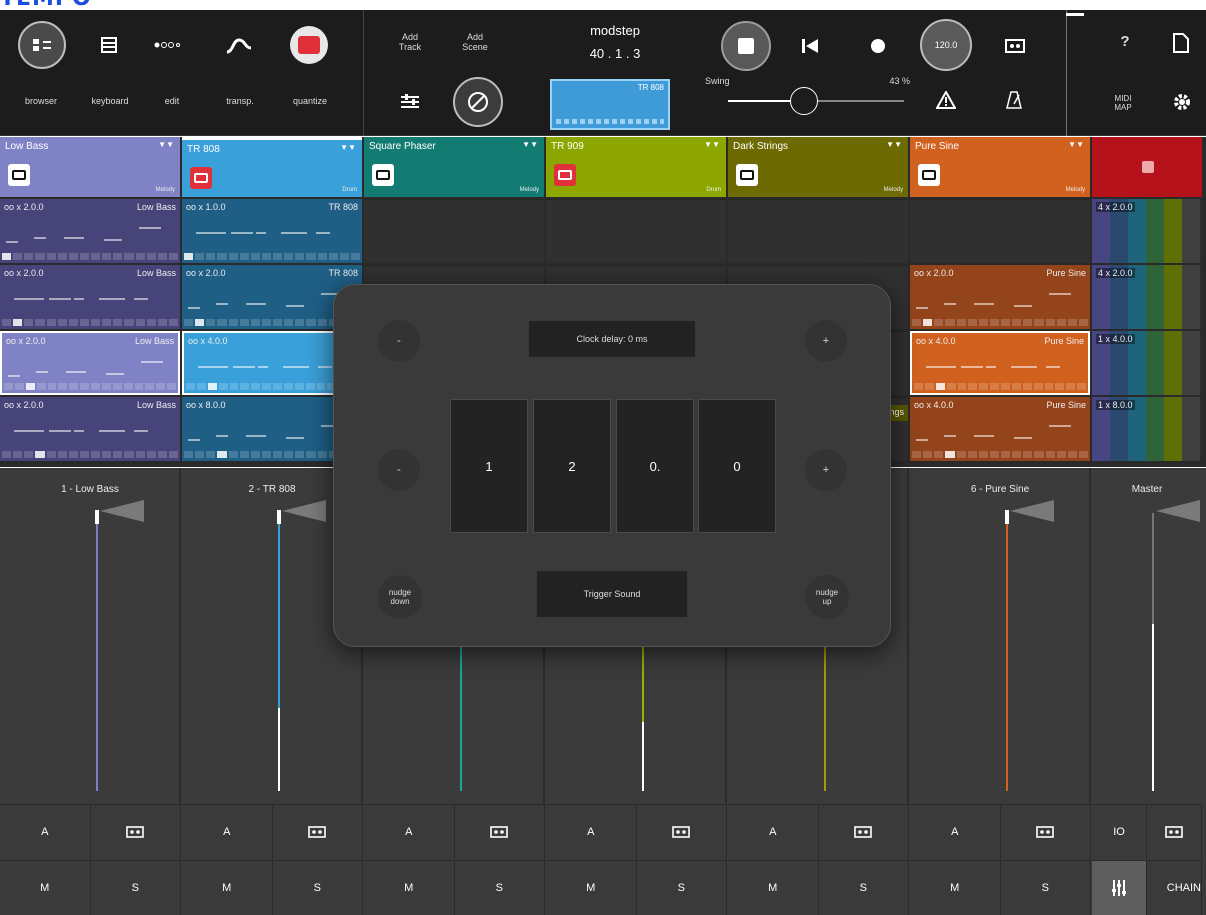 The height and width of the screenshot is (915, 1206). Describe the element at coordinates (826, 341) in the screenshot. I see `clock-delay-plus-button: +` at that location.